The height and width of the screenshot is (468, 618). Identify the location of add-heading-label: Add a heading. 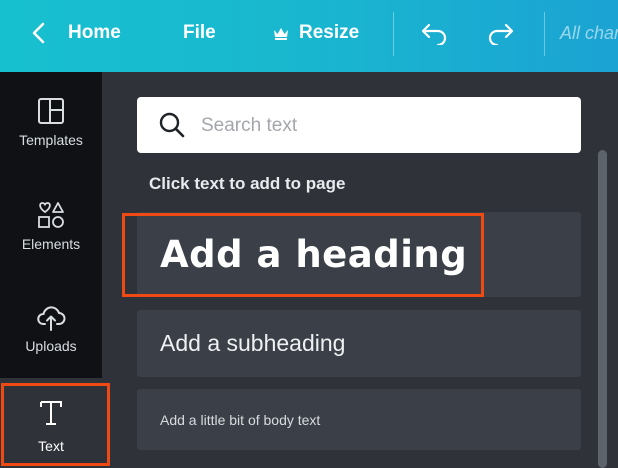
(314, 254).